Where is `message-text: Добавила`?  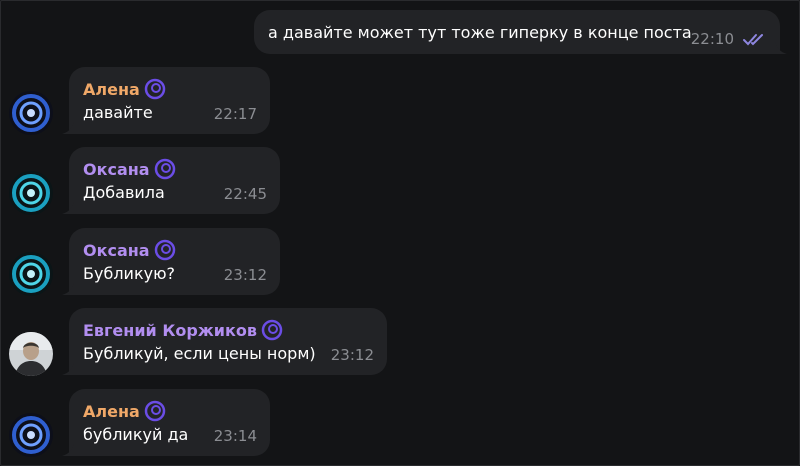
message-text: Добавила is located at coordinates (124, 192).